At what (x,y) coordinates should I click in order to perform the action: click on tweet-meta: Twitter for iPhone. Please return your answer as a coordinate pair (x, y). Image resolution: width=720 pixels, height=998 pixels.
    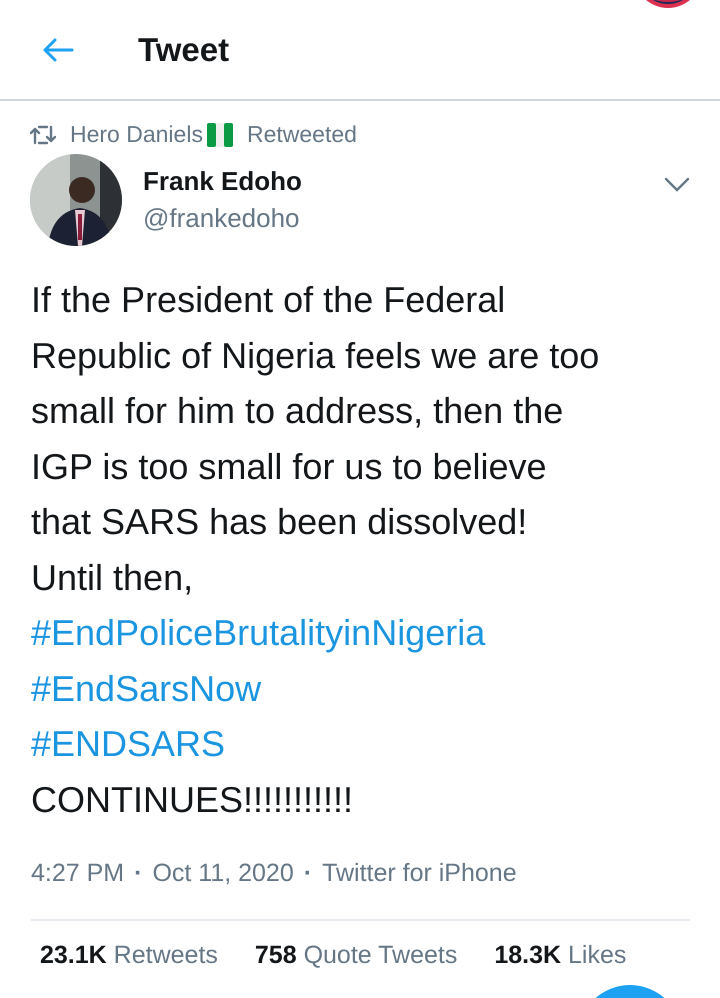
    Looking at the image, I should click on (419, 873).